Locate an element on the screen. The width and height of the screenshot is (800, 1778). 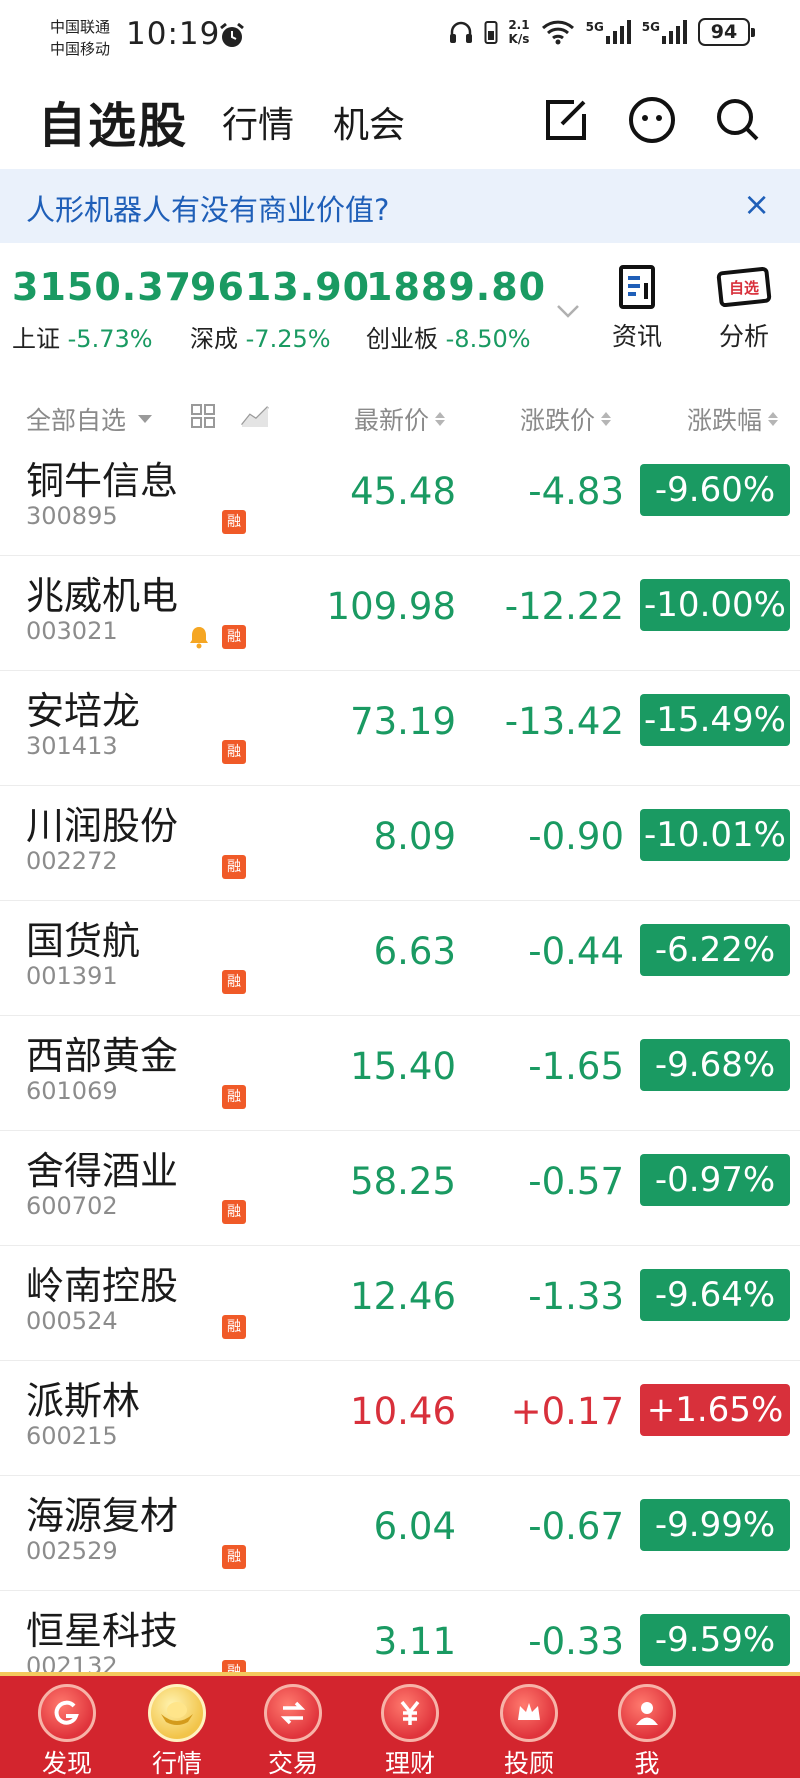
stock-row: 兆威机电 003021 融 109.98 -12.22 -10.00% is located at coordinates (400, 613).